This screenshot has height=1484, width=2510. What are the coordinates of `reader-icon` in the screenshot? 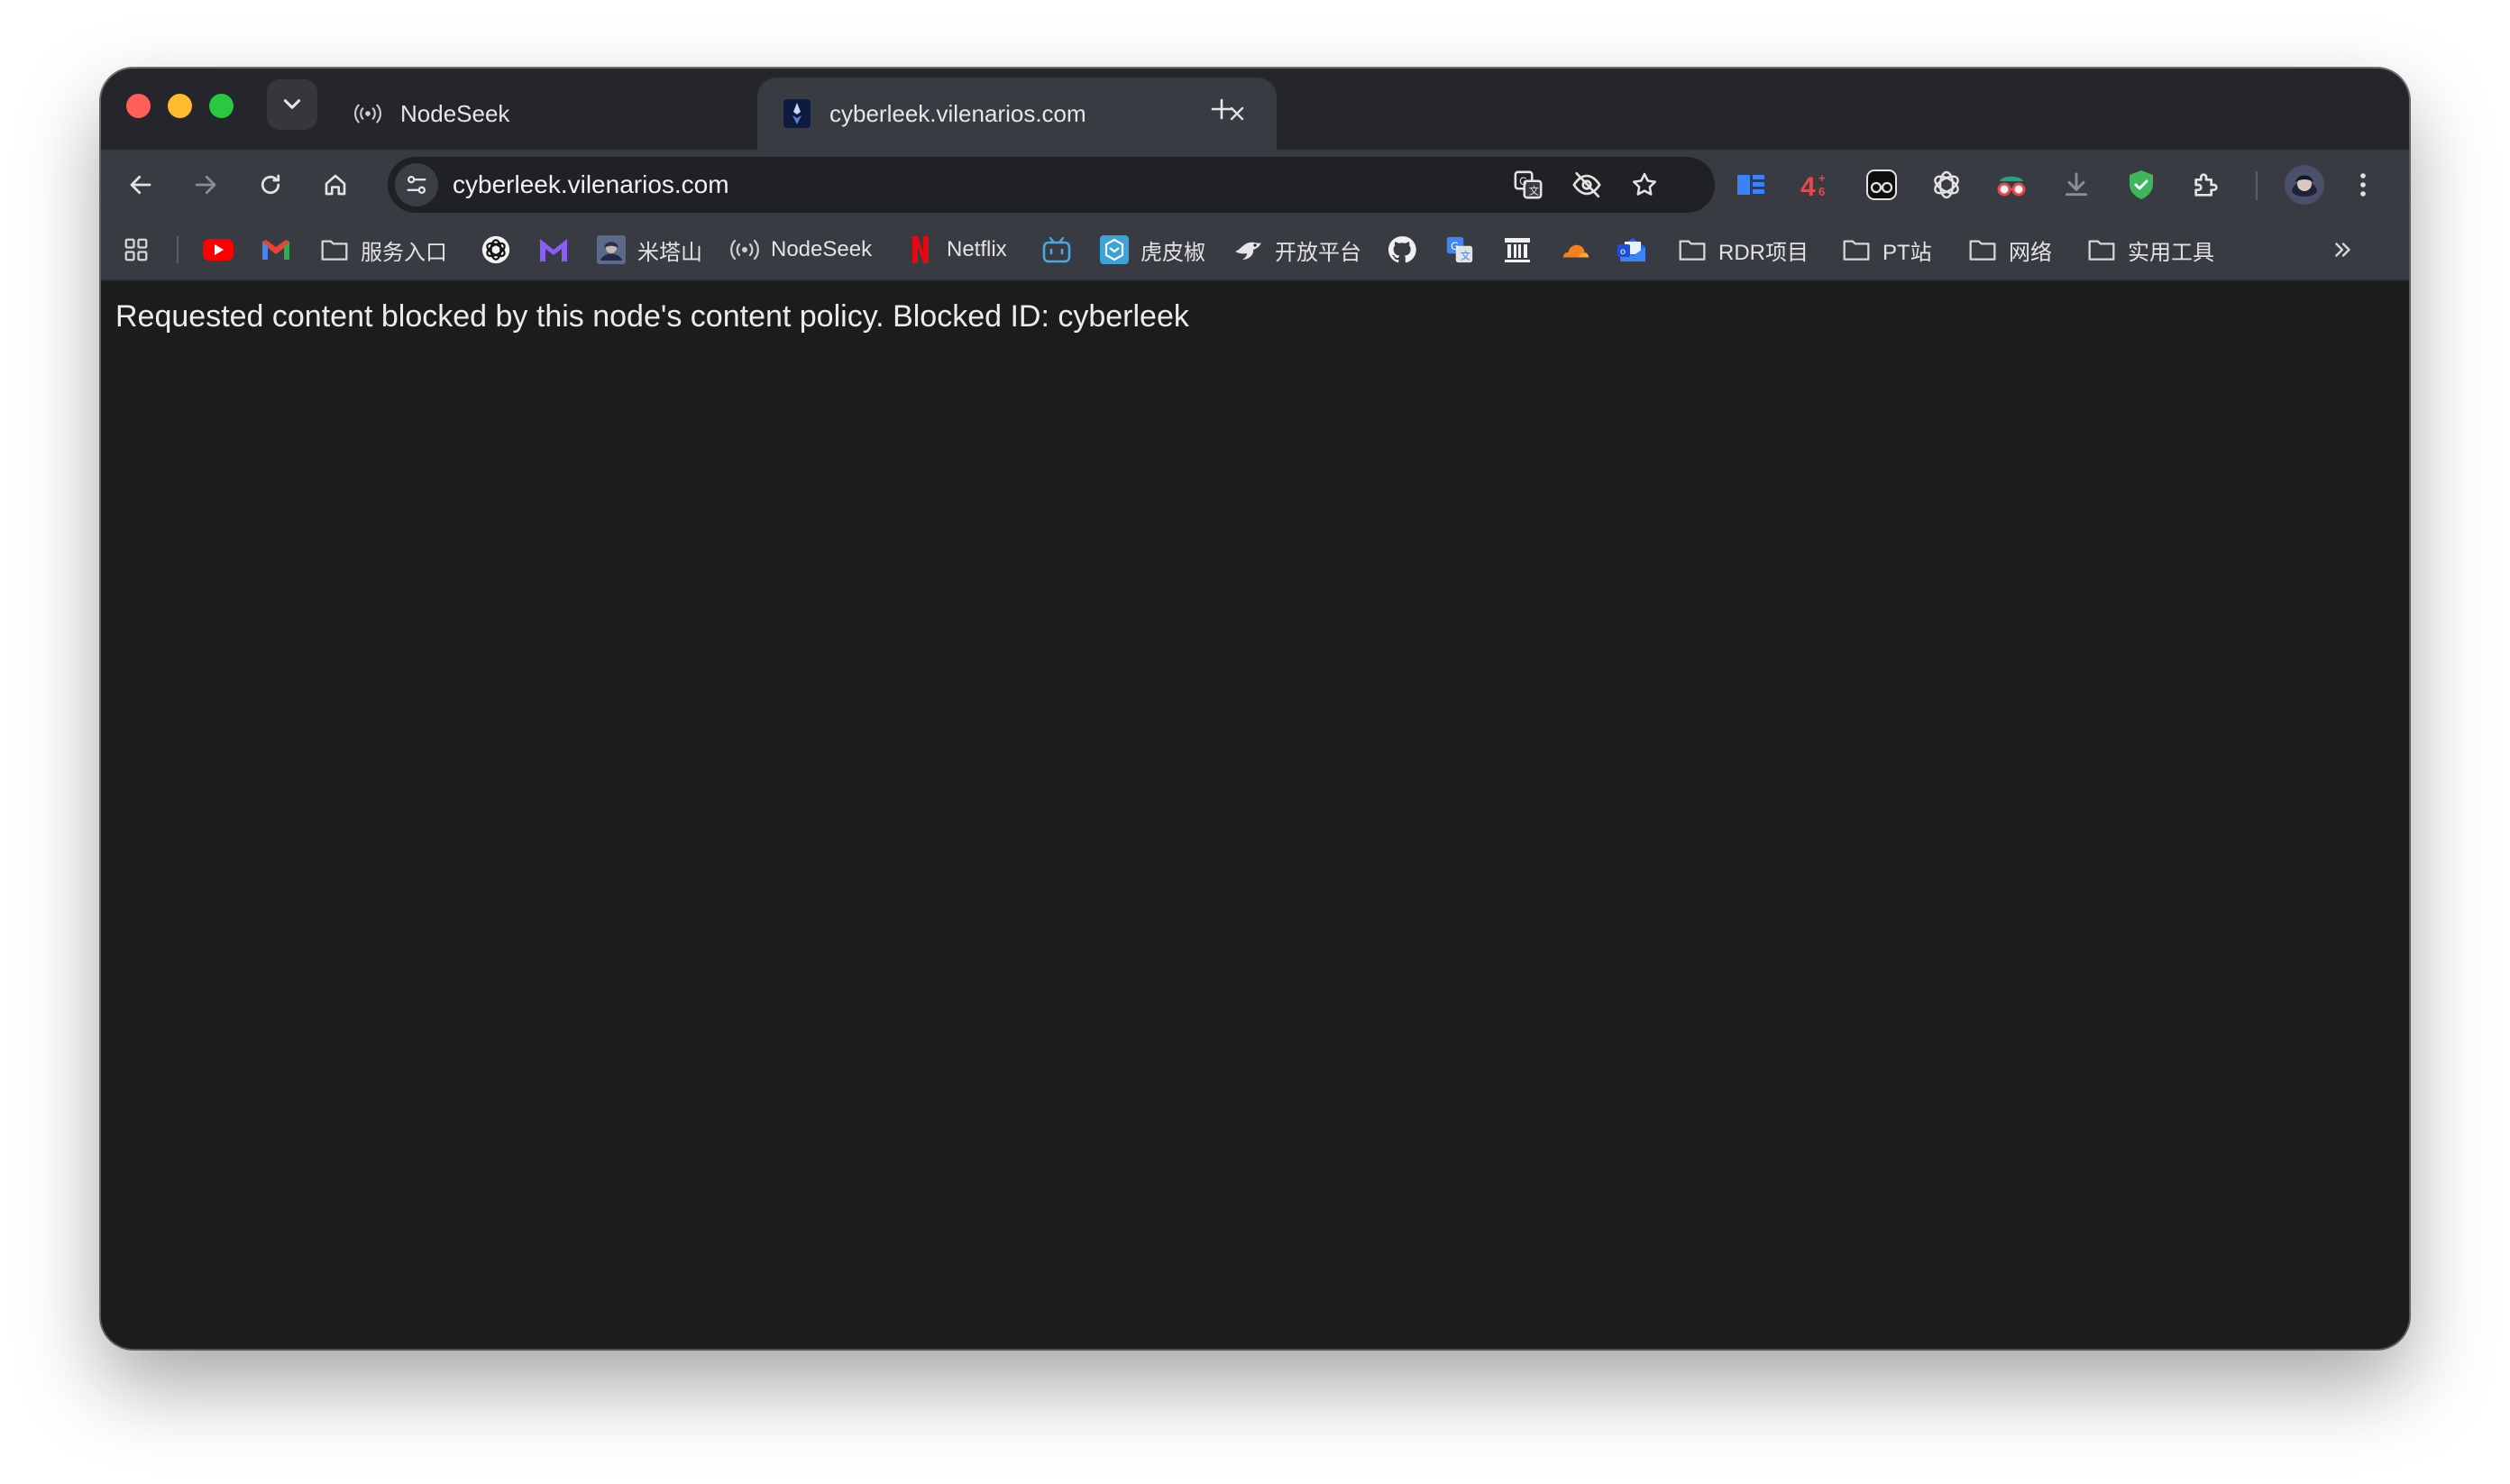 It's located at (1751, 185).